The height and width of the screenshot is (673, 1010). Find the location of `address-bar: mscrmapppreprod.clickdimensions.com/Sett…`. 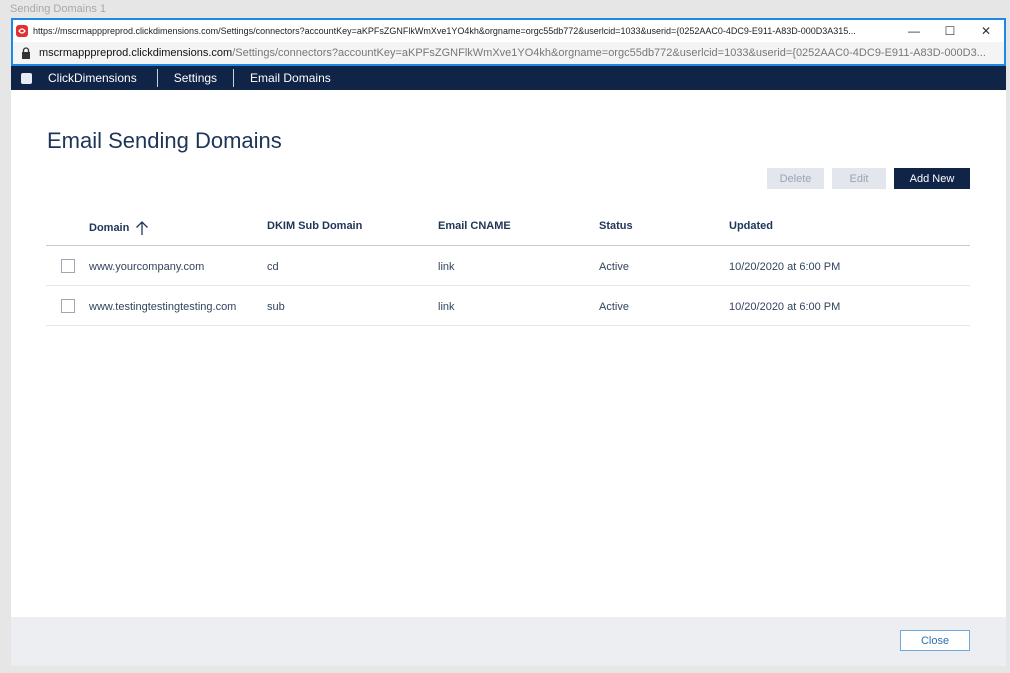

address-bar: mscrmapppreprod.clickdimensions.com/Sett… is located at coordinates (508, 53).